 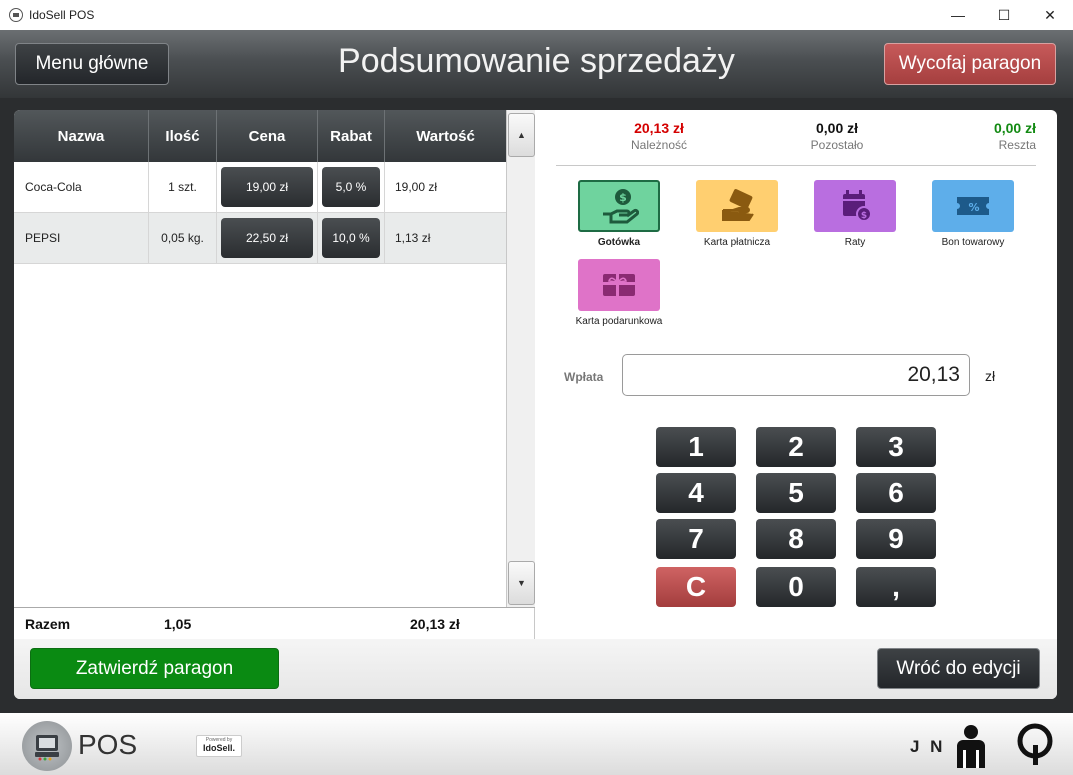 What do you see at coordinates (696, 539) in the screenshot?
I see `keypad-key-7: 7` at bounding box center [696, 539].